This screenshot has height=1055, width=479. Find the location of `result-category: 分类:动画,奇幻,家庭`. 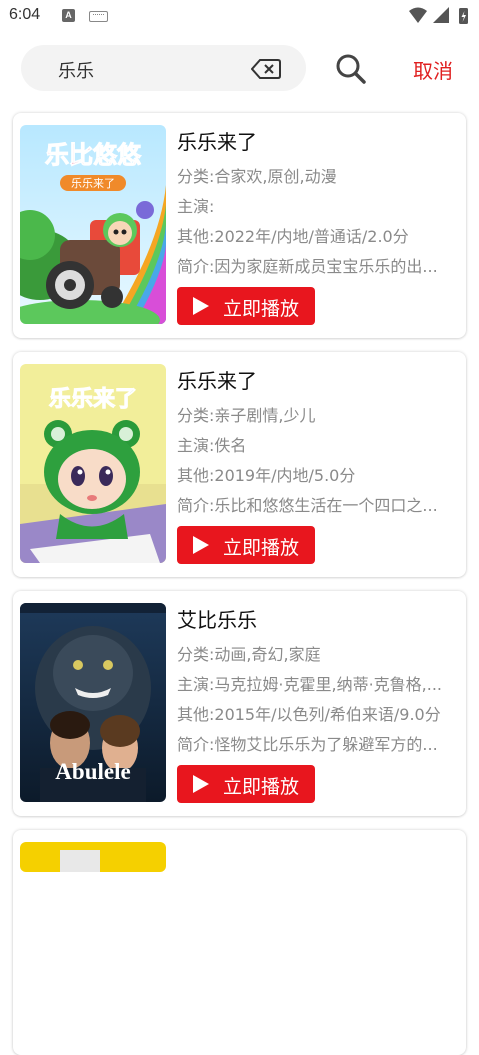

result-category: 分类:动画,奇幻,家庭 is located at coordinates (249, 654).